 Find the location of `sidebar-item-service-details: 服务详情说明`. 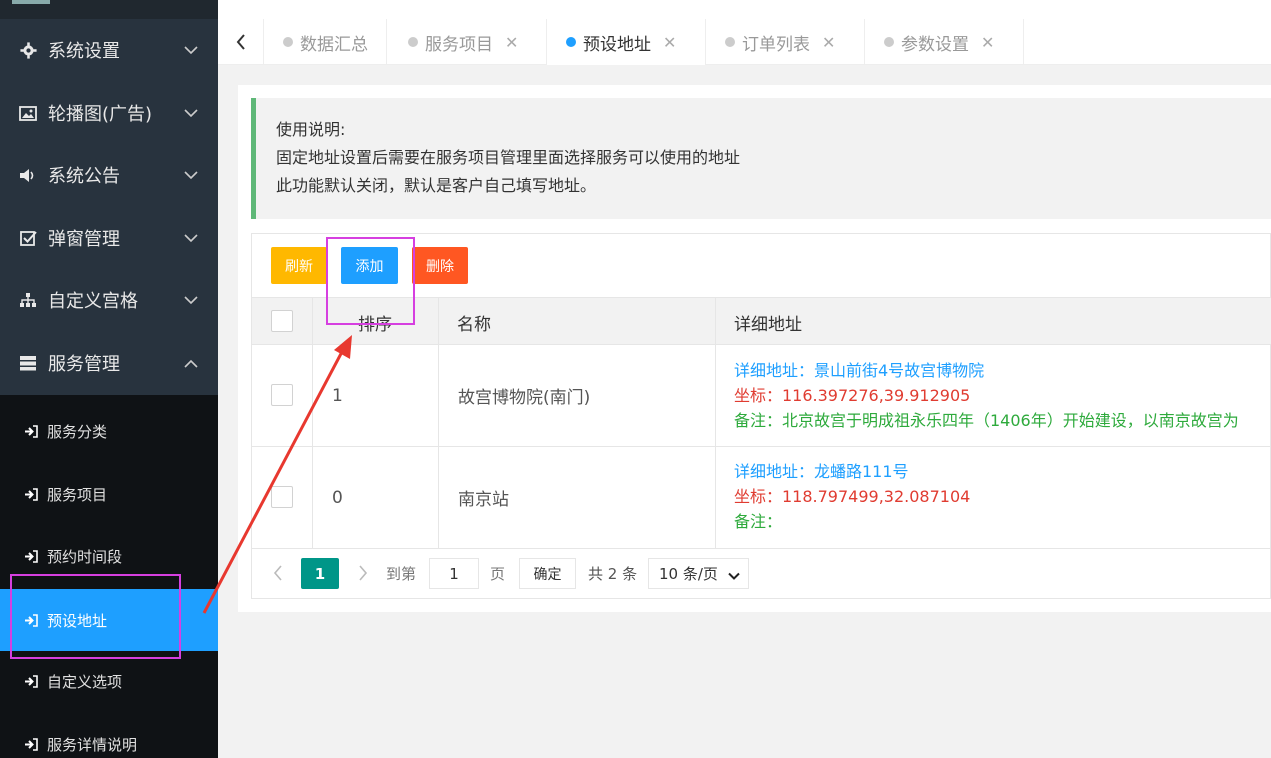

sidebar-item-service-details: 服务详情说明 is located at coordinates (109, 735).